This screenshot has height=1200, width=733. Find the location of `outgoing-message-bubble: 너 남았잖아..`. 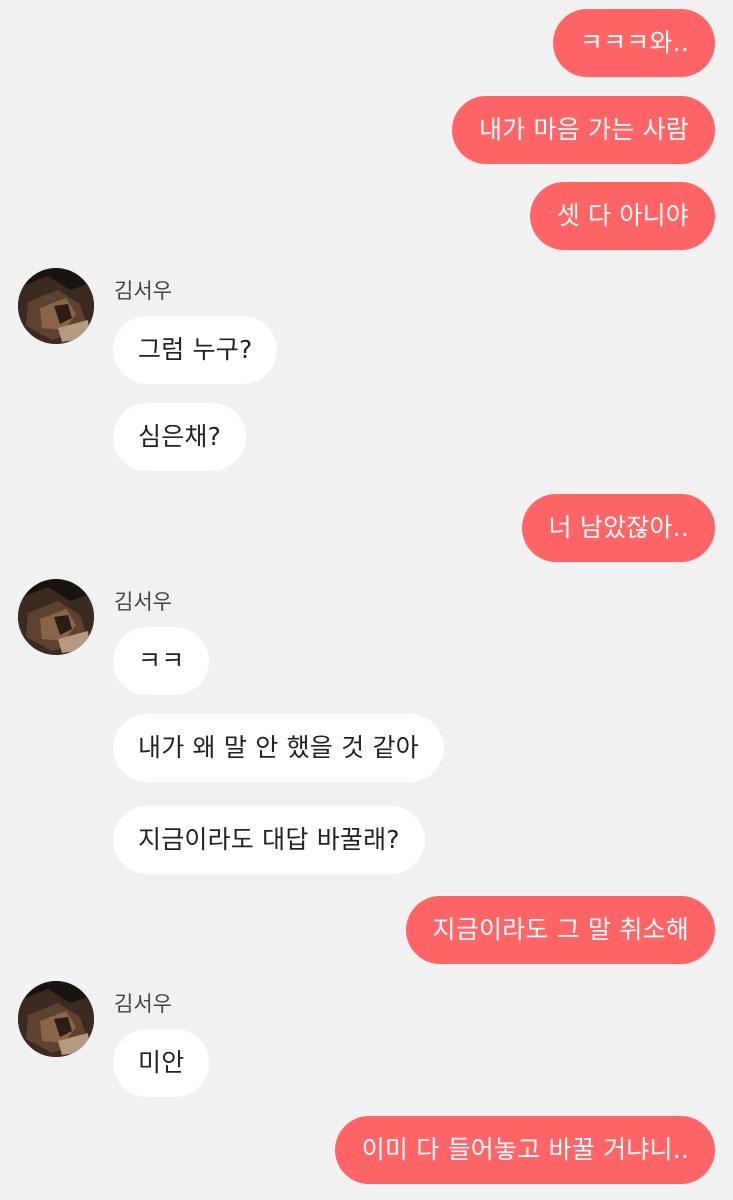

outgoing-message-bubble: 너 남았잖아.. is located at coordinates (618, 528).